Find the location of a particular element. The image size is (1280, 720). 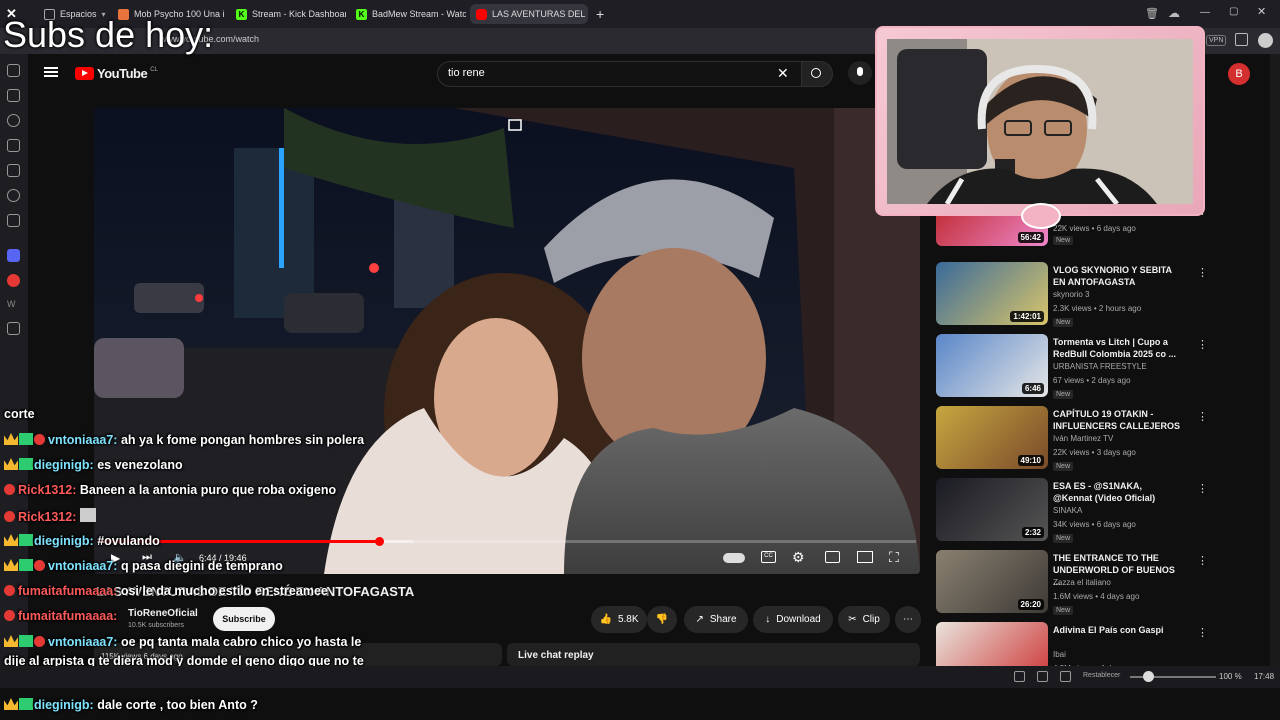

recommendation-channel: SINAKA is located at coordinates (1067, 510).